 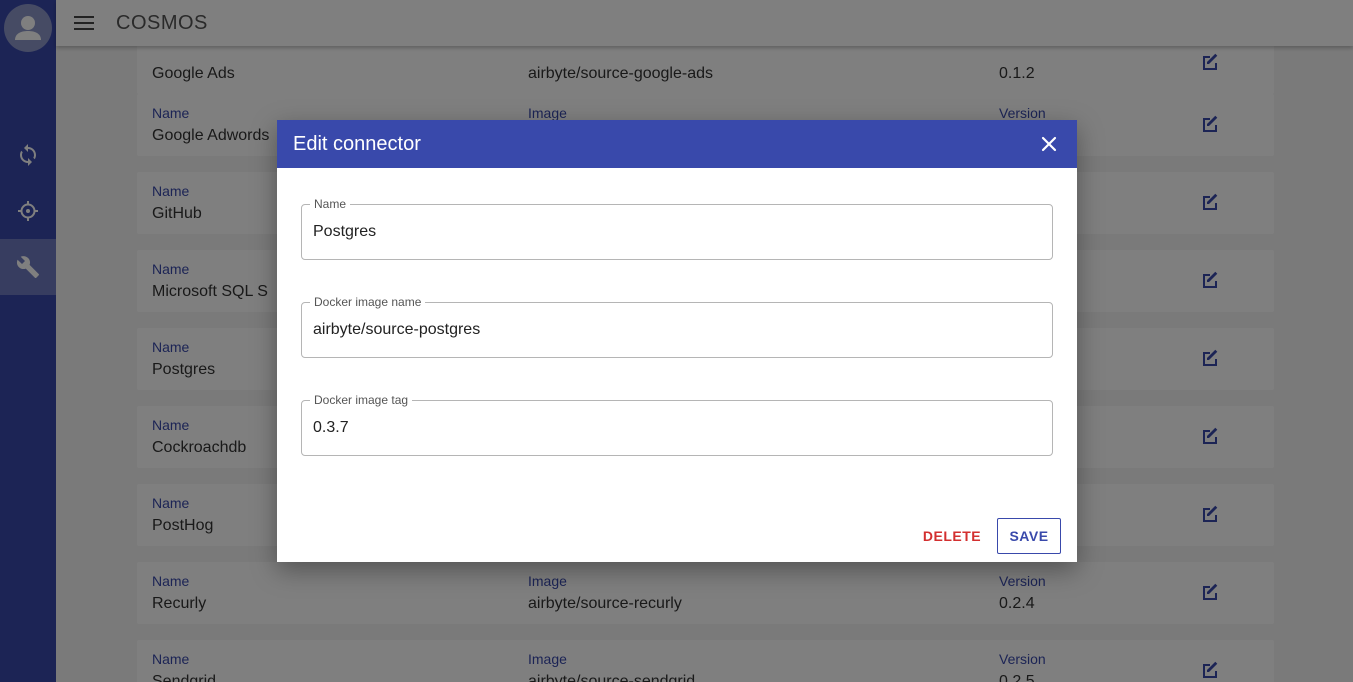 What do you see at coordinates (357, 143) in the screenshot?
I see `dialog-title: Edit connector` at bounding box center [357, 143].